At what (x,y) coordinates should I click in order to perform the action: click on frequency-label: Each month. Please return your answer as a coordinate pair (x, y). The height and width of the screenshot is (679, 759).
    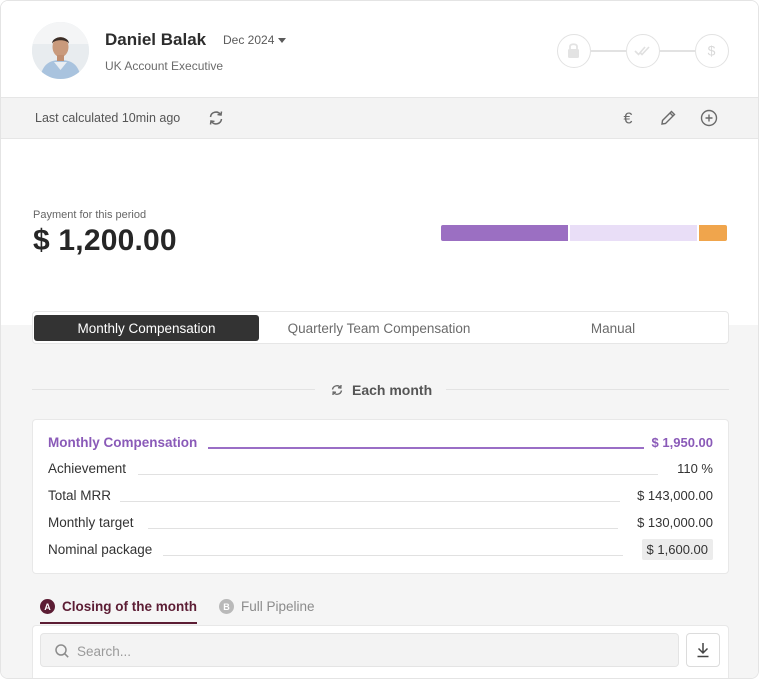
    Looking at the image, I should click on (381, 390).